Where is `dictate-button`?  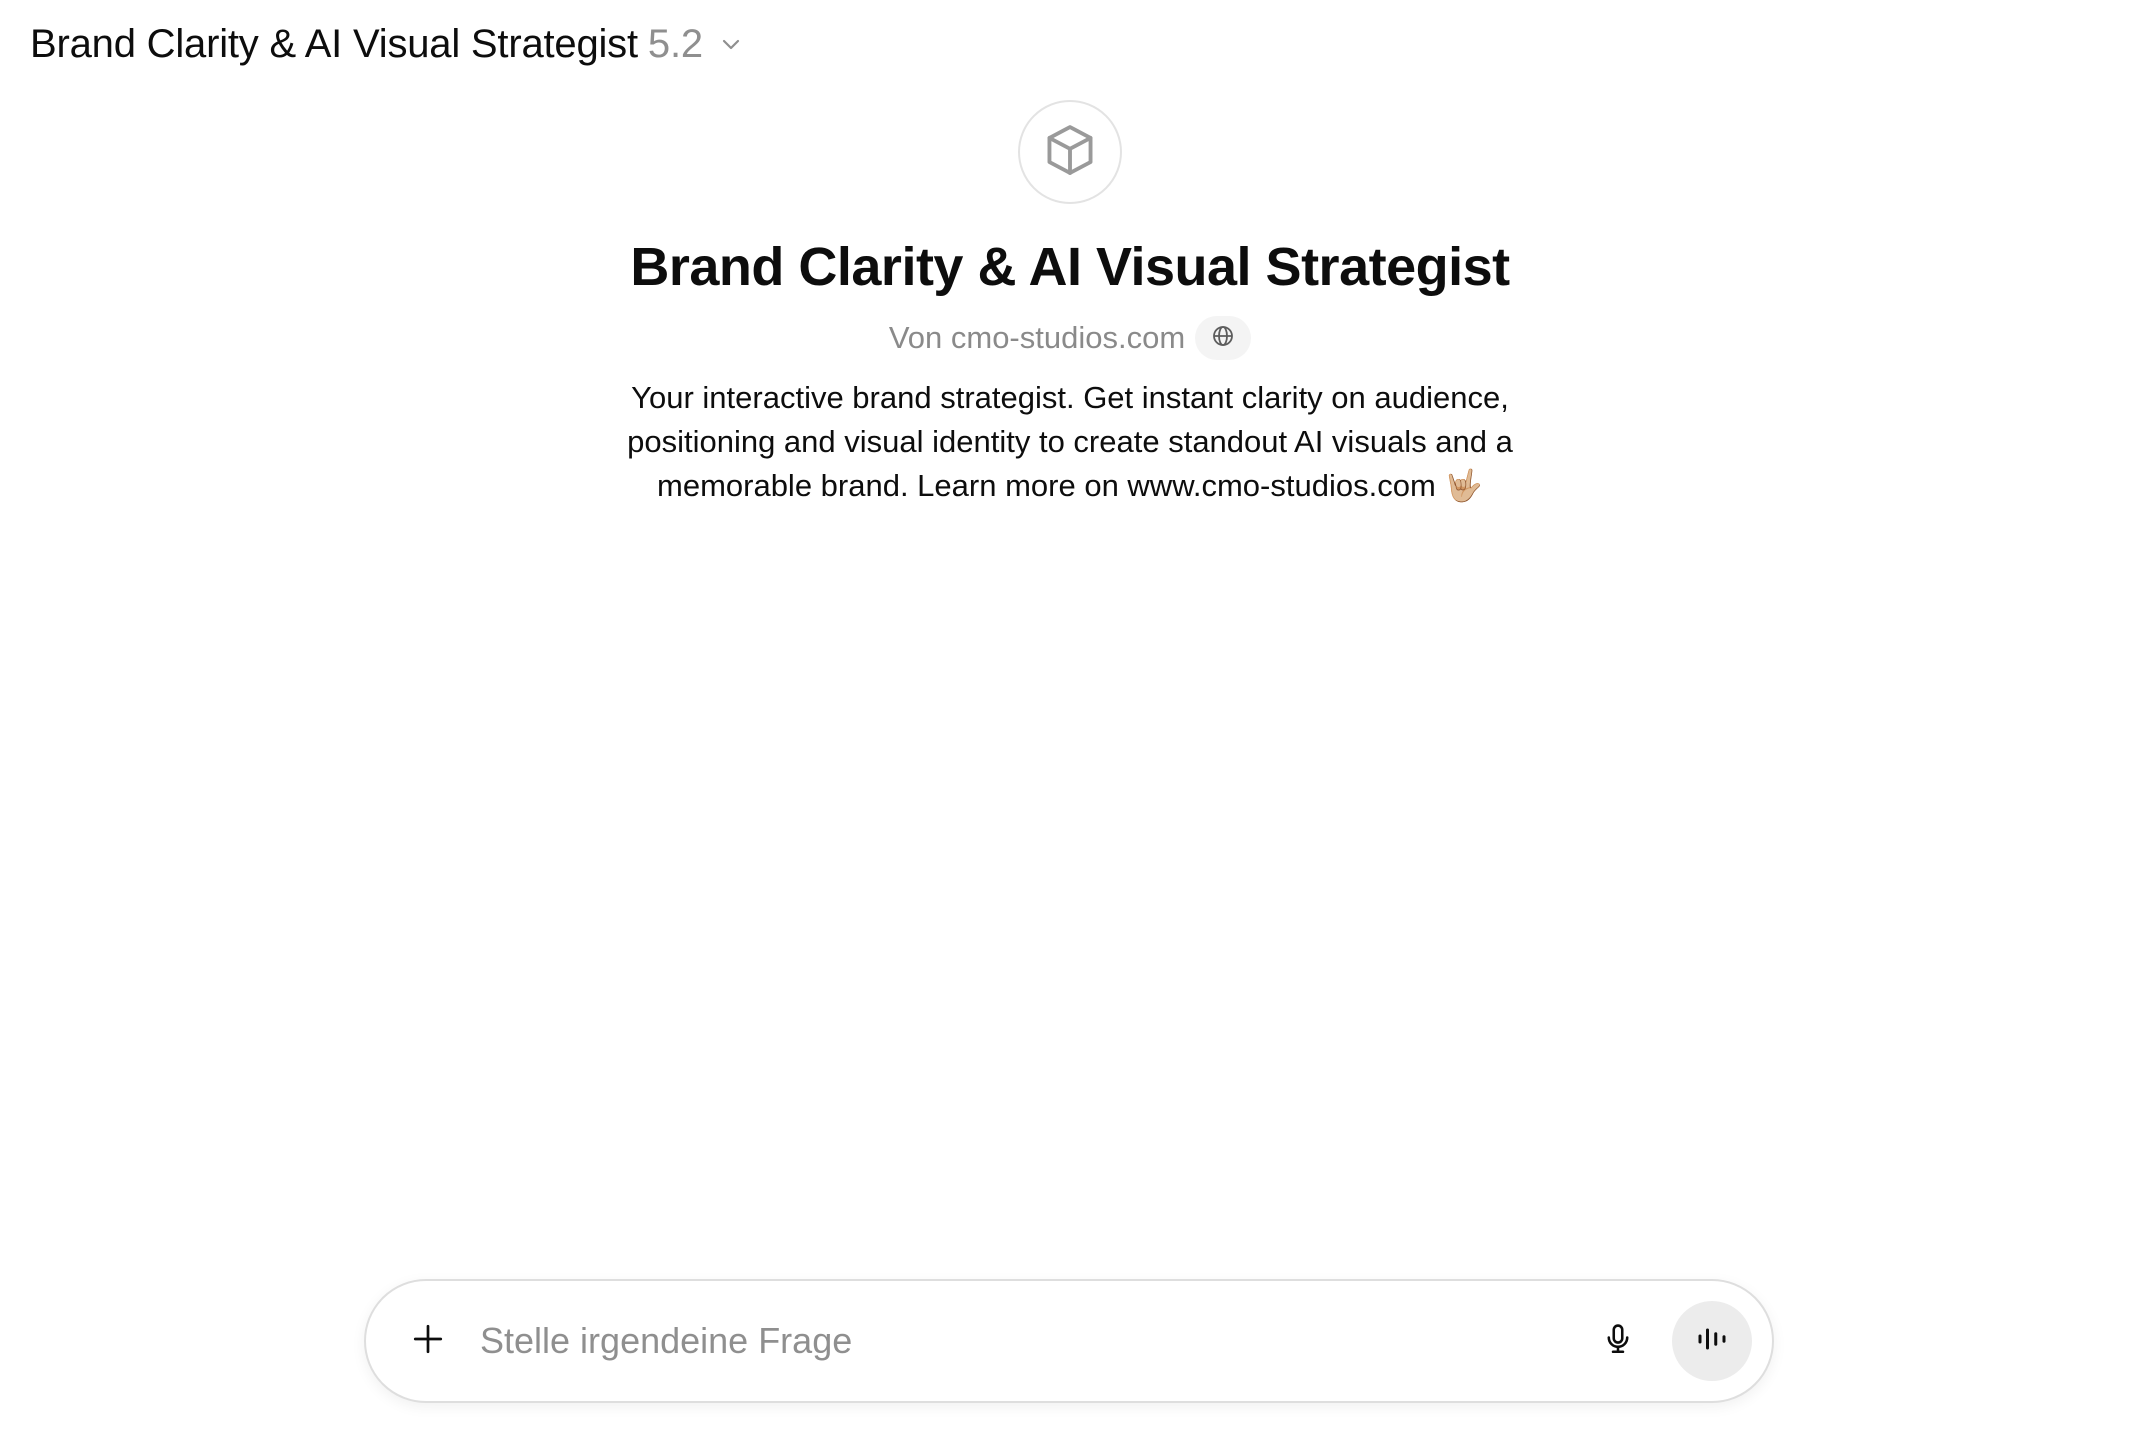
dictate-button is located at coordinates (1618, 1341).